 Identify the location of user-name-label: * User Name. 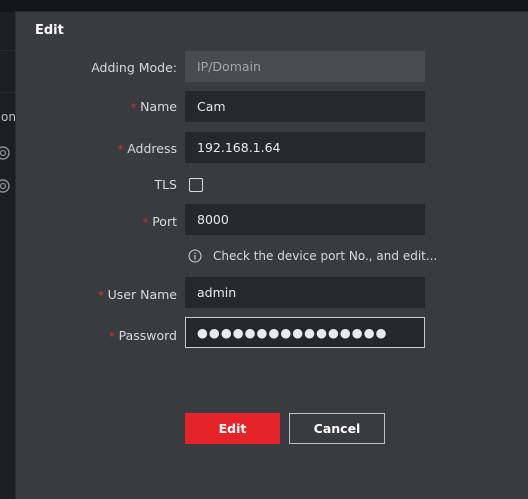
(137, 294).